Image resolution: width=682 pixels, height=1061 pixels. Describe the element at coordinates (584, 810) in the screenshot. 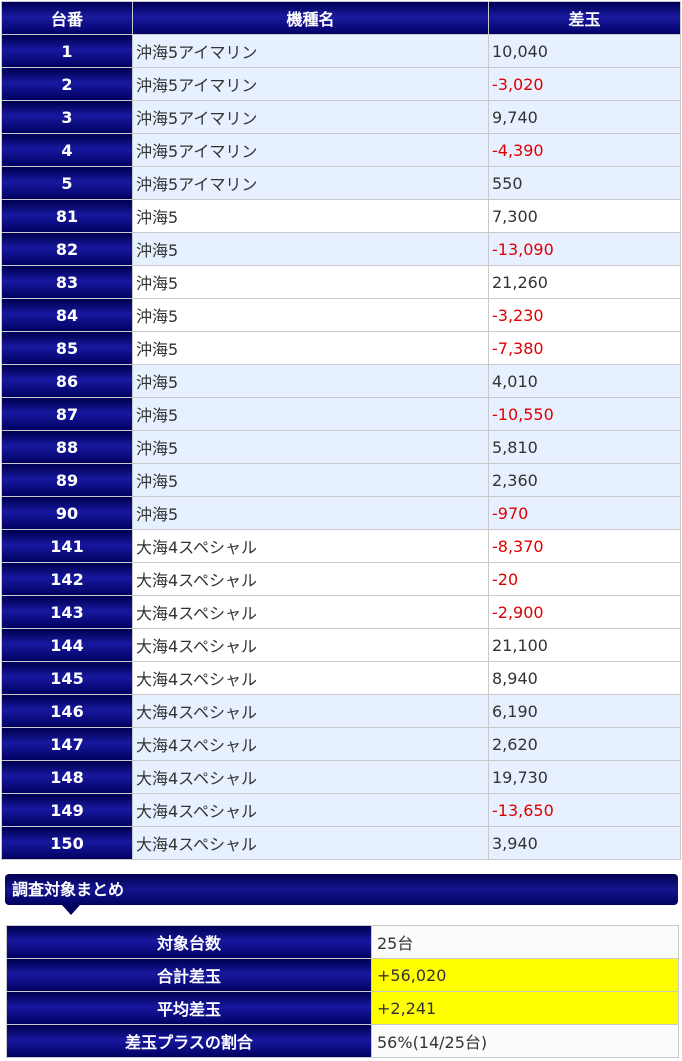

I see `ball-difference-cell: -13,650` at that location.